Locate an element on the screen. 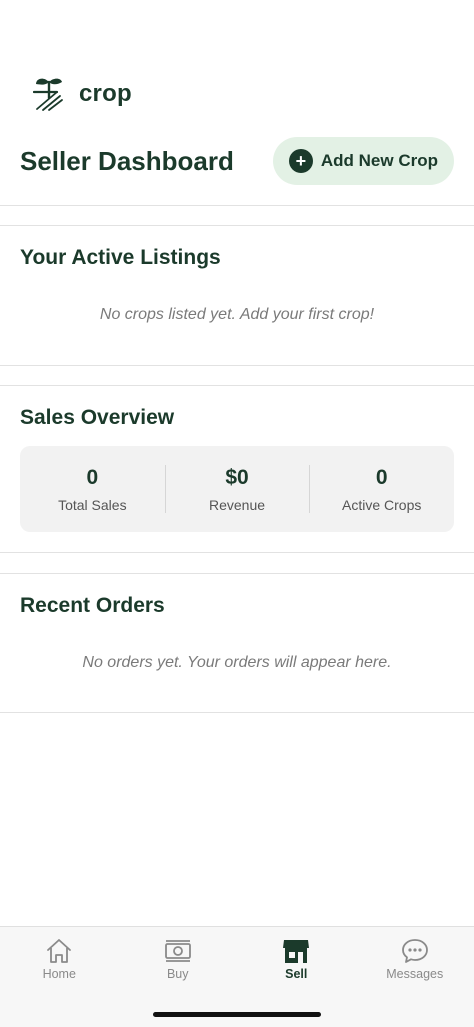 The image size is (474, 1027). stat-revenue: $0 Revenue is located at coordinates (237, 489).